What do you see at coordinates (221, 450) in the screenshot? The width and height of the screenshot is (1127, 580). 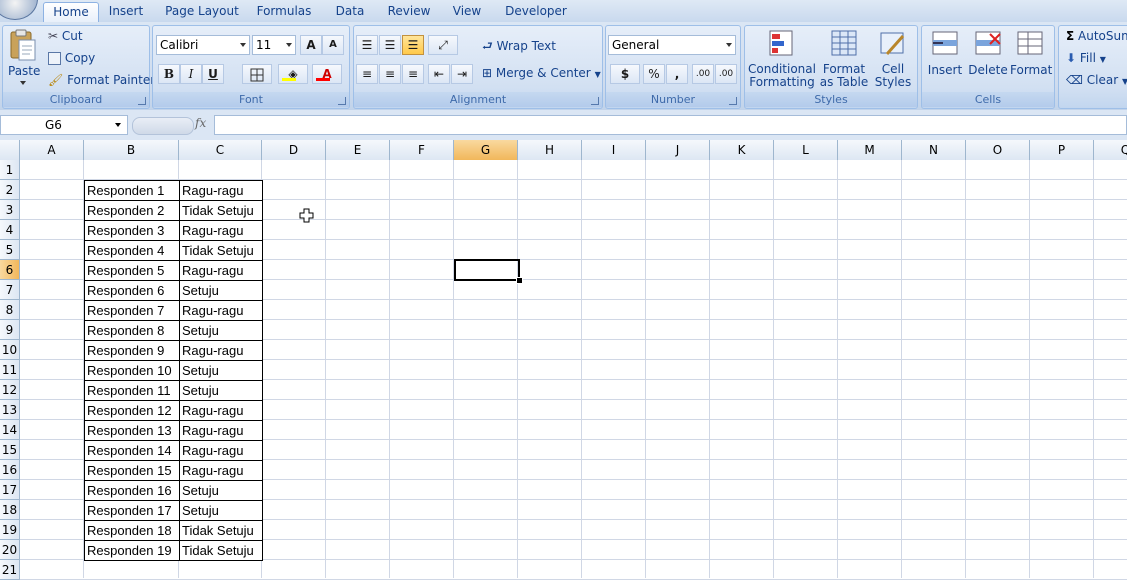 I see `cell-c15: Ragu-ragu` at bounding box center [221, 450].